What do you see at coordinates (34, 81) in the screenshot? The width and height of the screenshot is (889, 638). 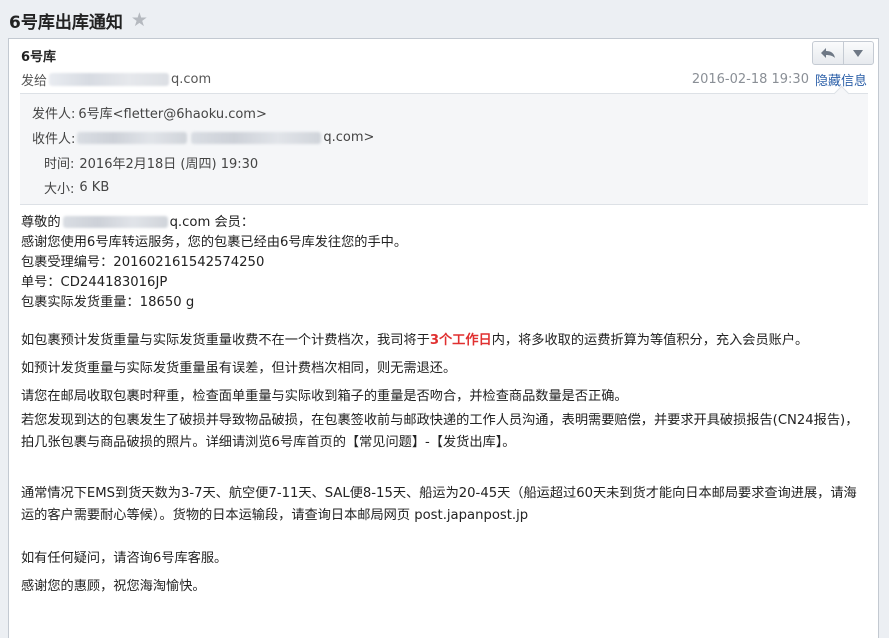 I see `to-prefix: 发给` at bounding box center [34, 81].